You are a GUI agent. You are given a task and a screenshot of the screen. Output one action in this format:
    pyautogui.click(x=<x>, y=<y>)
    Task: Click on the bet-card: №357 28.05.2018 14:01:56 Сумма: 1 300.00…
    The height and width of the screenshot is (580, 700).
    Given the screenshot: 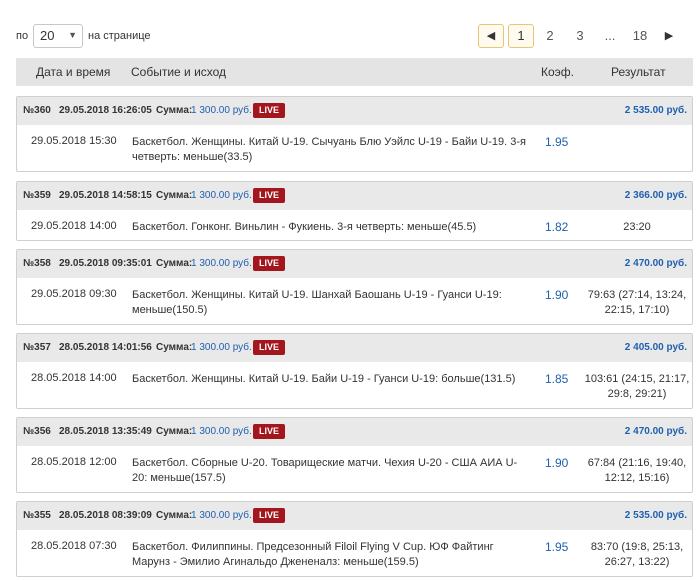 What is the action you would take?
    pyautogui.click(x=354, y=371)
    